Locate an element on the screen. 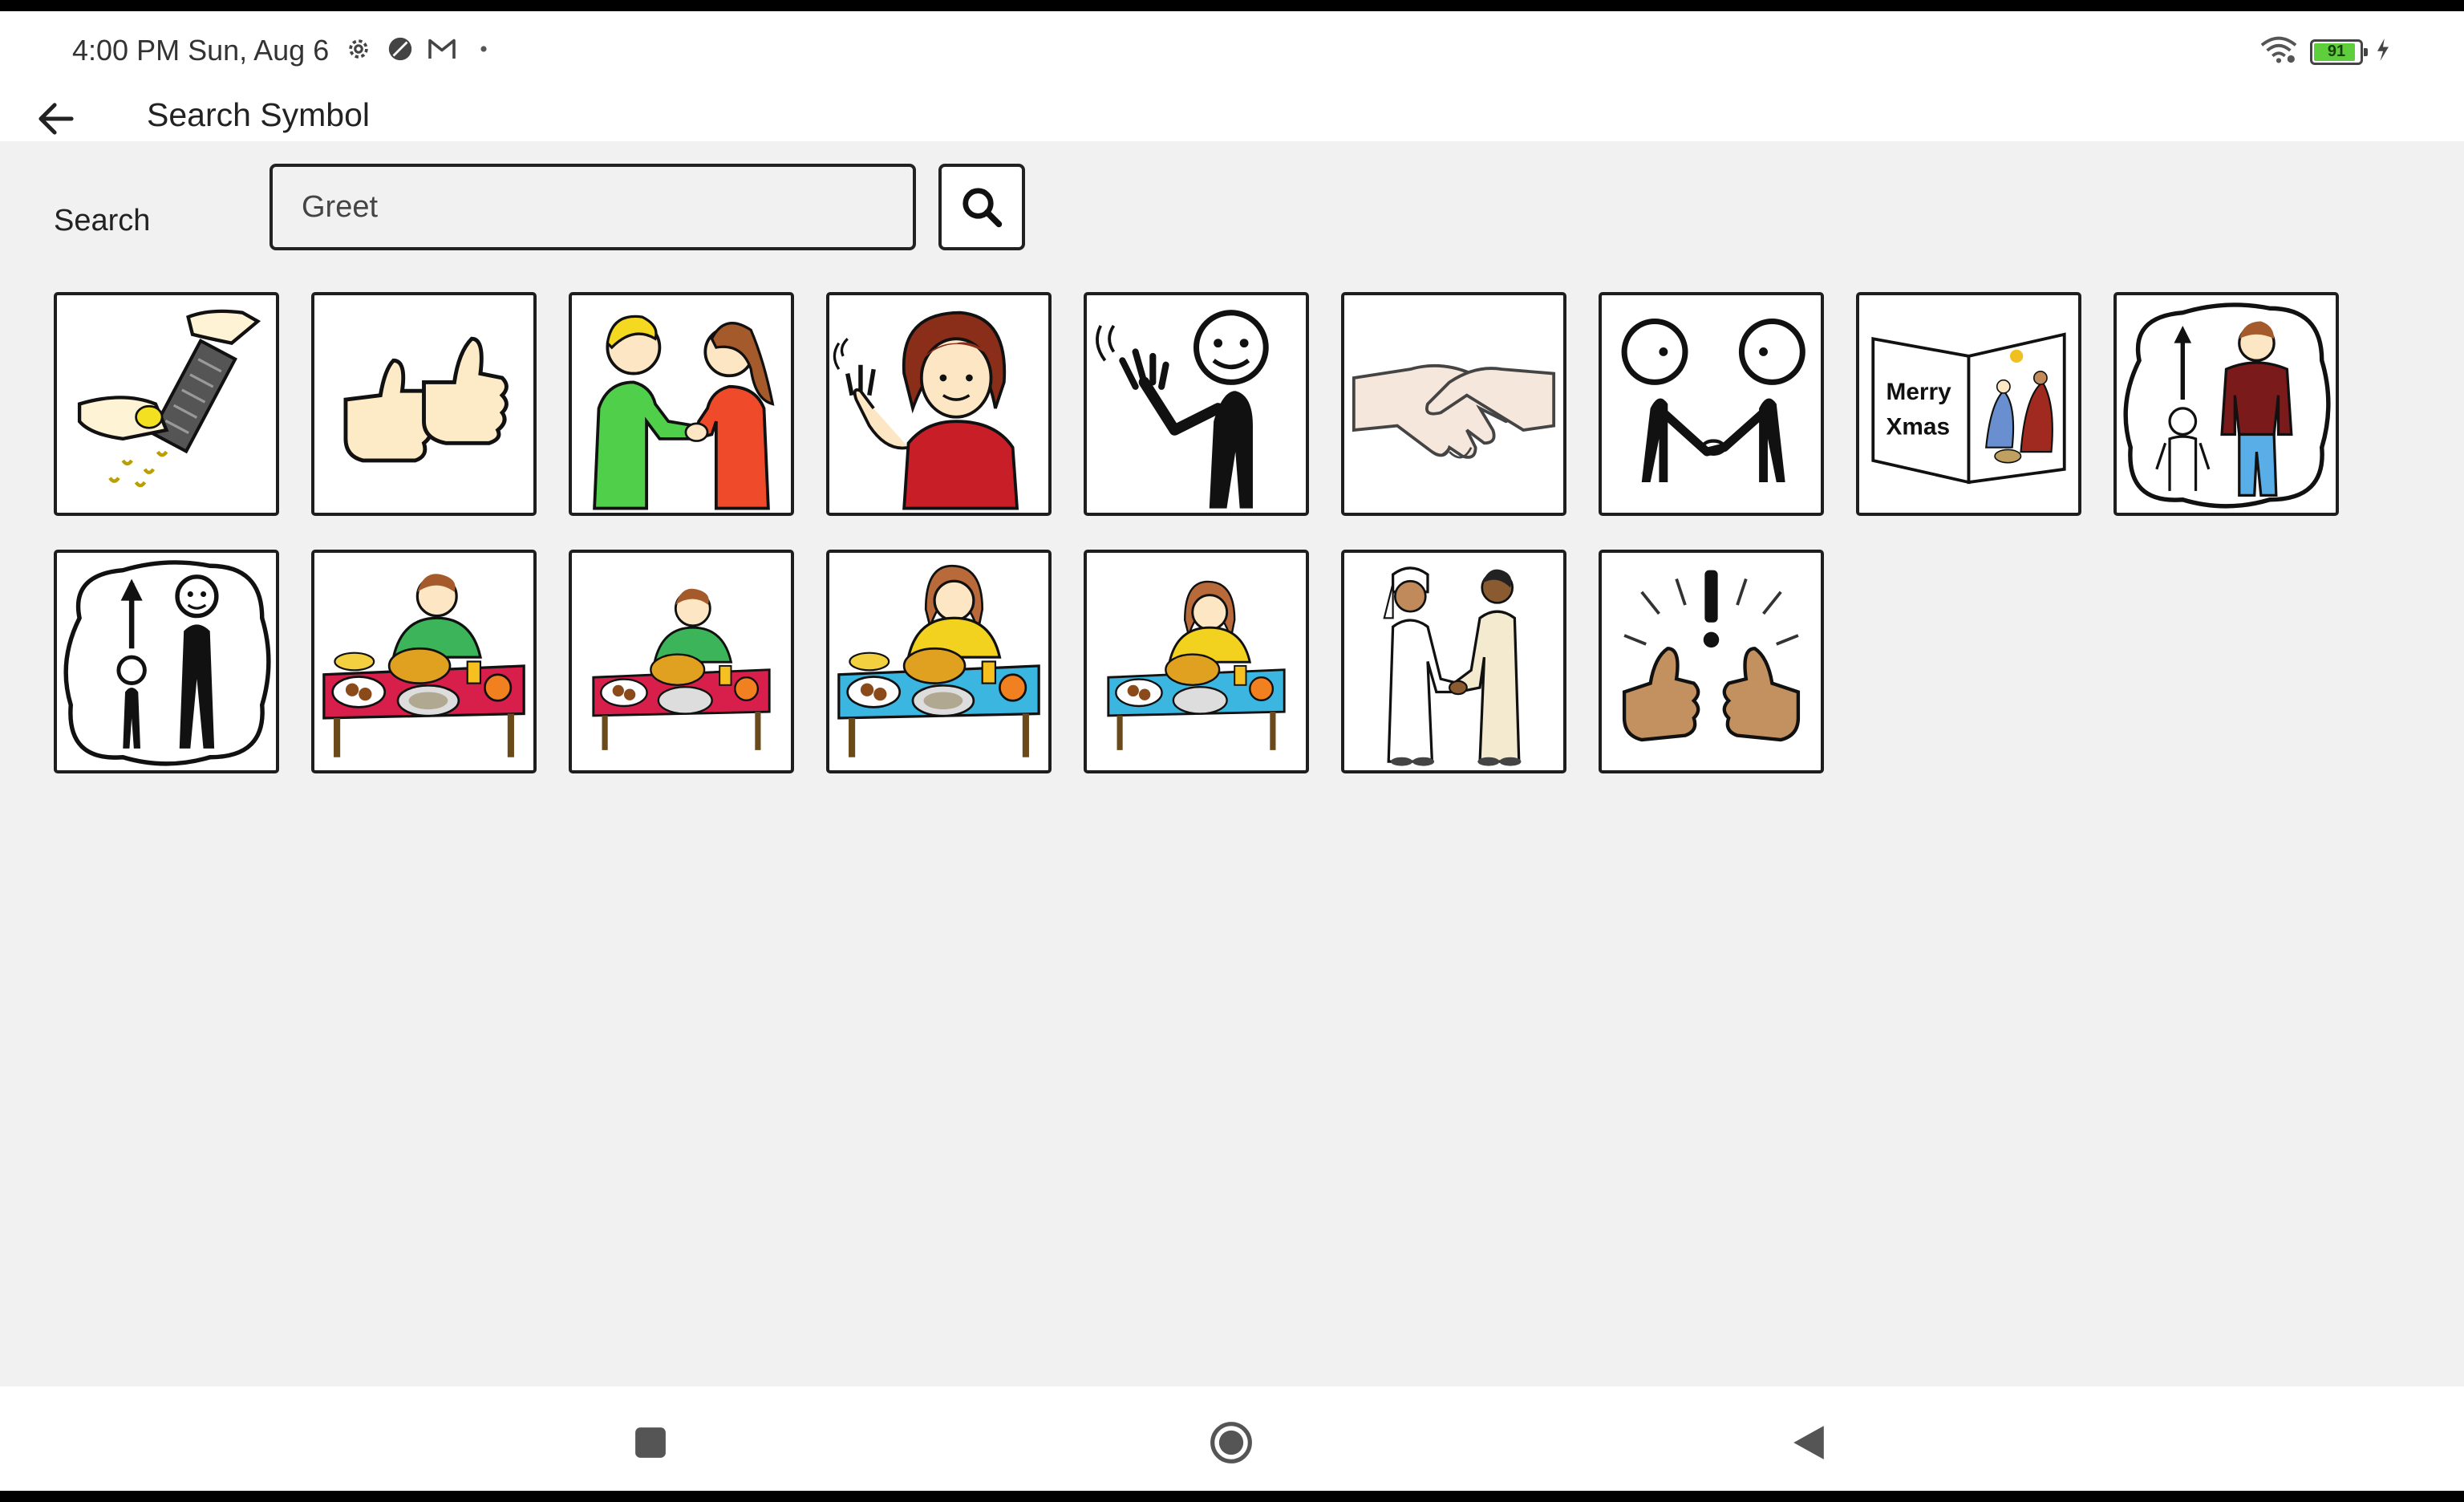  page-title: Search Symbol is located at coordinates (259, 114).